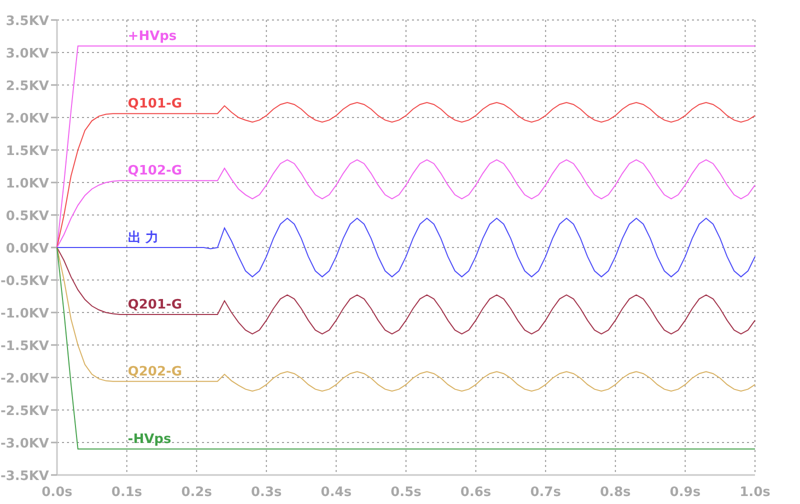 The width and height of the screenshot is (800, 504). Describe the element at coordinates (406, 492) in the screenshot. I see `x-tick-label: 0.5s` at that location.